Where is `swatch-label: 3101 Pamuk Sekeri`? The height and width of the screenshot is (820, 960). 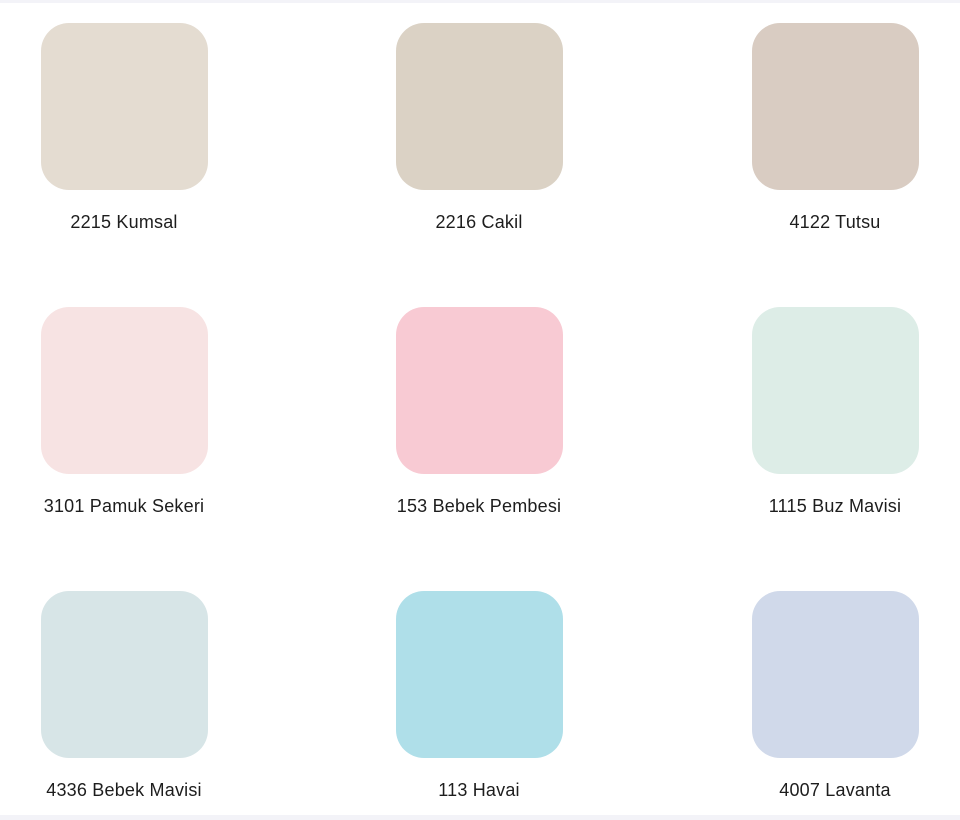
swatch-label: 3101 Pamuk Sekeri is located at coordinates (124, 506).